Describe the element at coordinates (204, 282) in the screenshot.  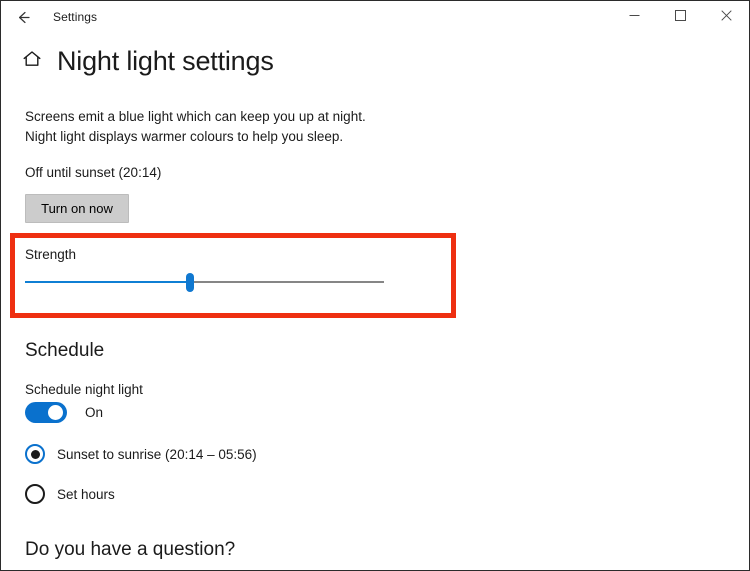
I see `strength-slider` at that location.